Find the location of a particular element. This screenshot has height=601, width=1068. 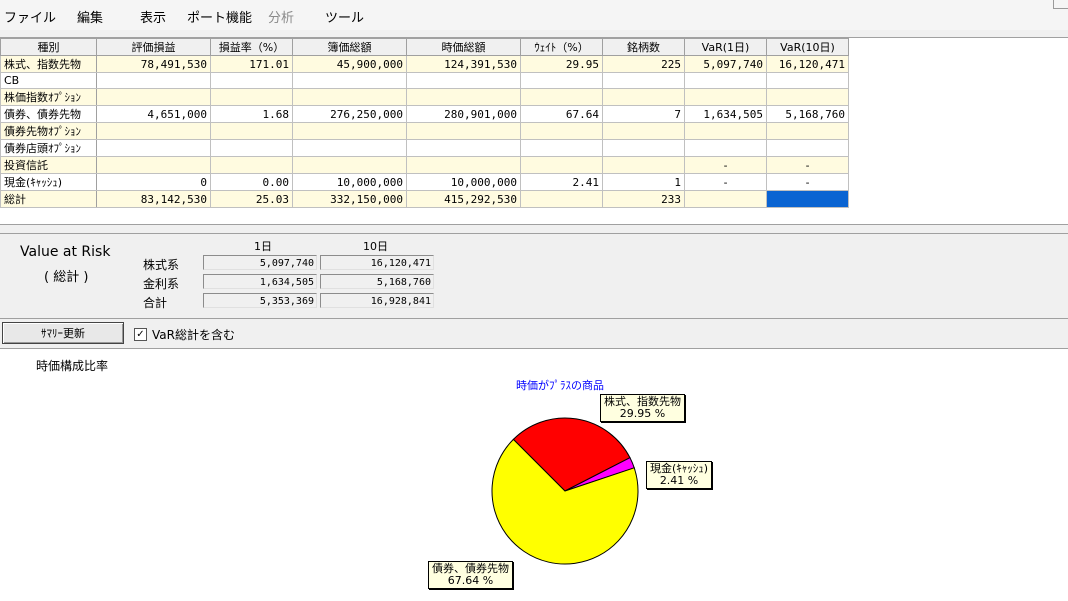

var-box: 16,928,841 is located at coordinates (377, 300).